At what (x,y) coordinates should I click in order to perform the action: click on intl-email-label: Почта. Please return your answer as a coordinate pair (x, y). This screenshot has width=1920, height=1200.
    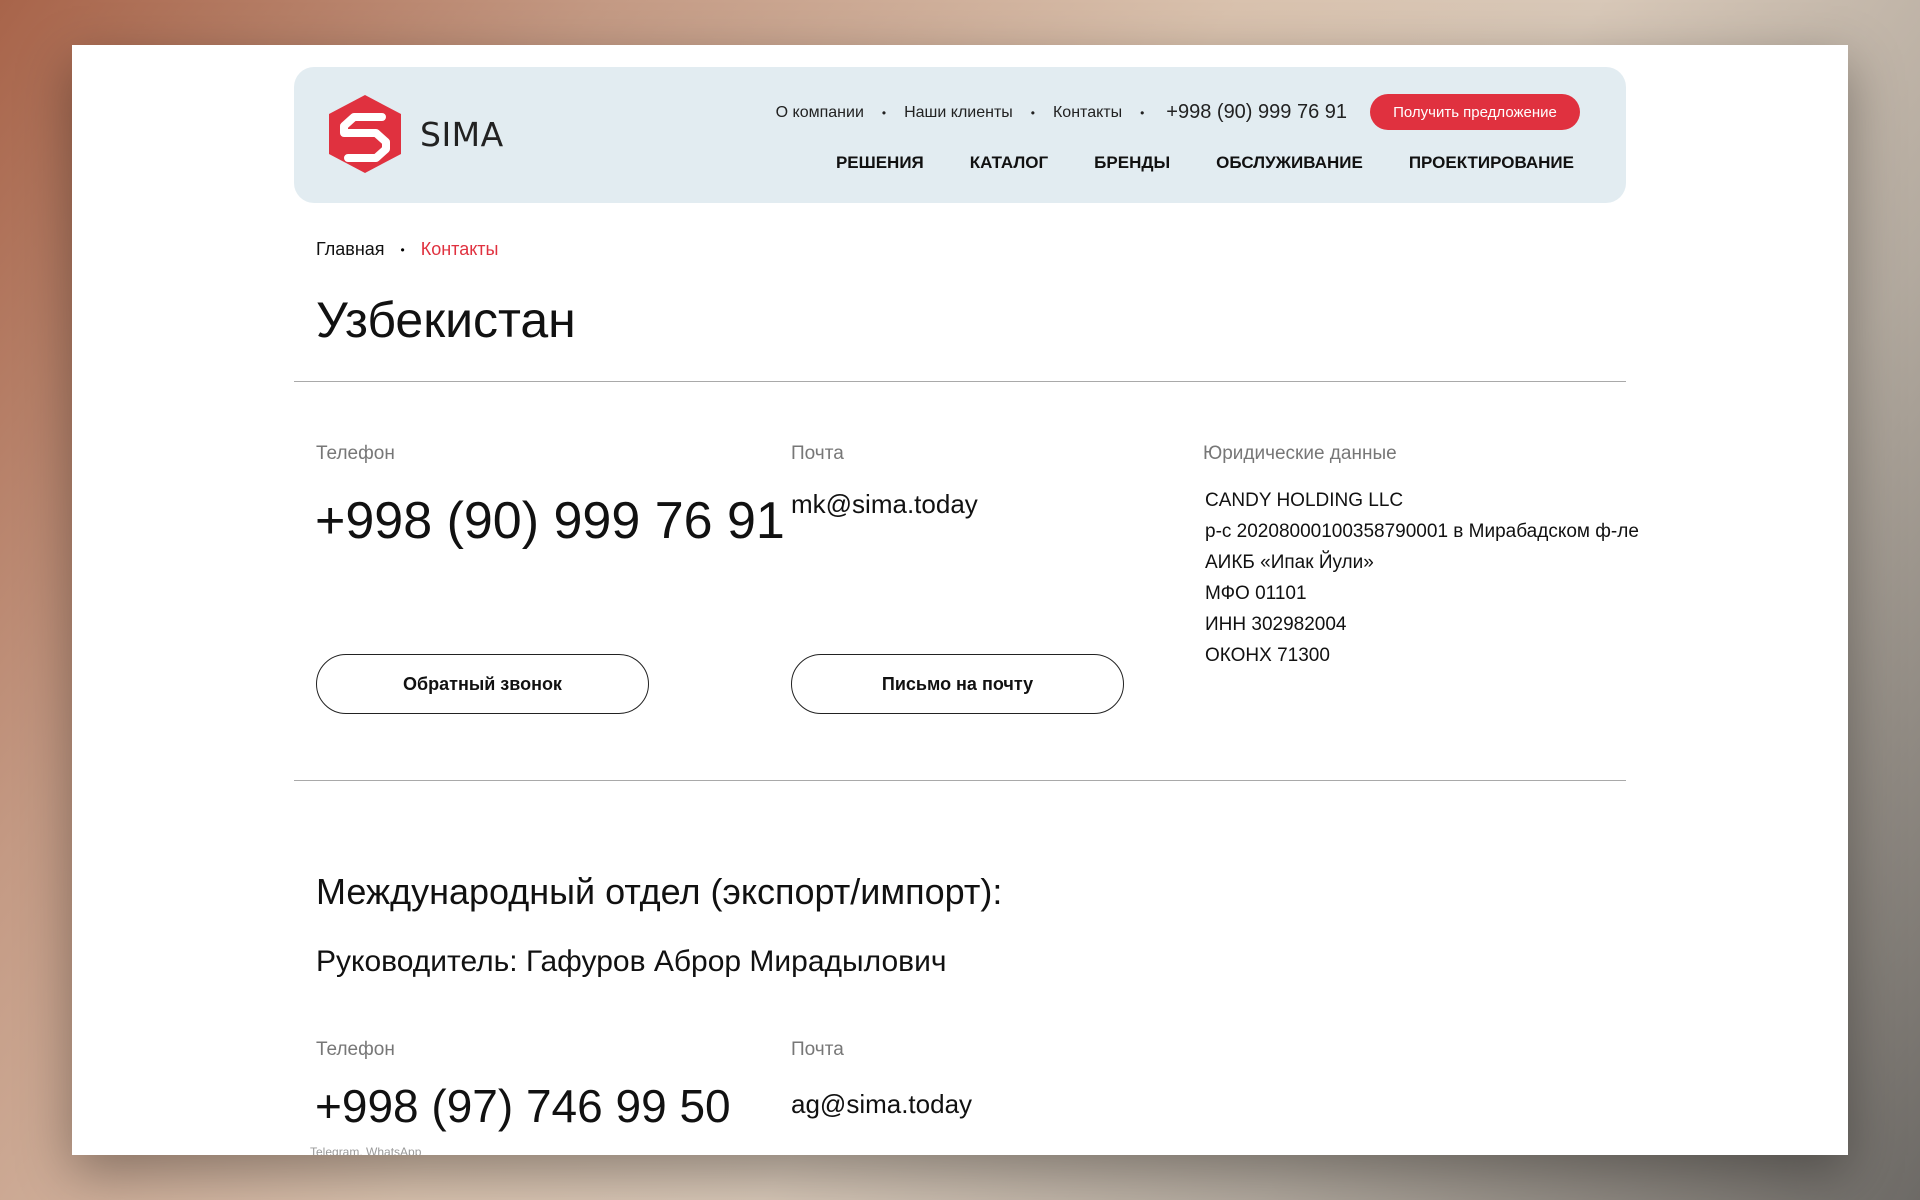
    Looking at the image, I should click on (817, 1049).